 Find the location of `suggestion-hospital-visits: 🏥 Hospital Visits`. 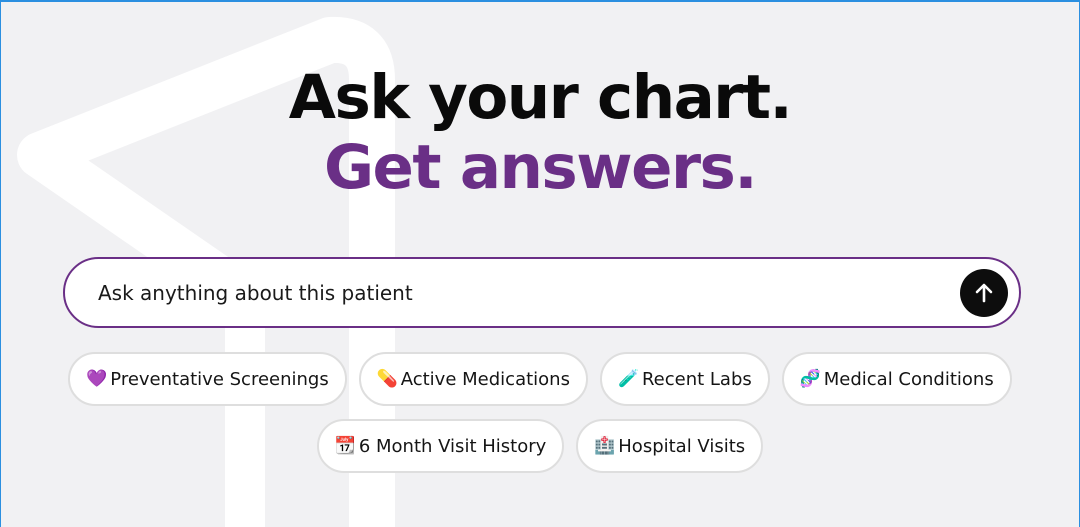

suggestion-hospital-visits: 🏥 Hospital Visits is located at coordinates (670, 446).